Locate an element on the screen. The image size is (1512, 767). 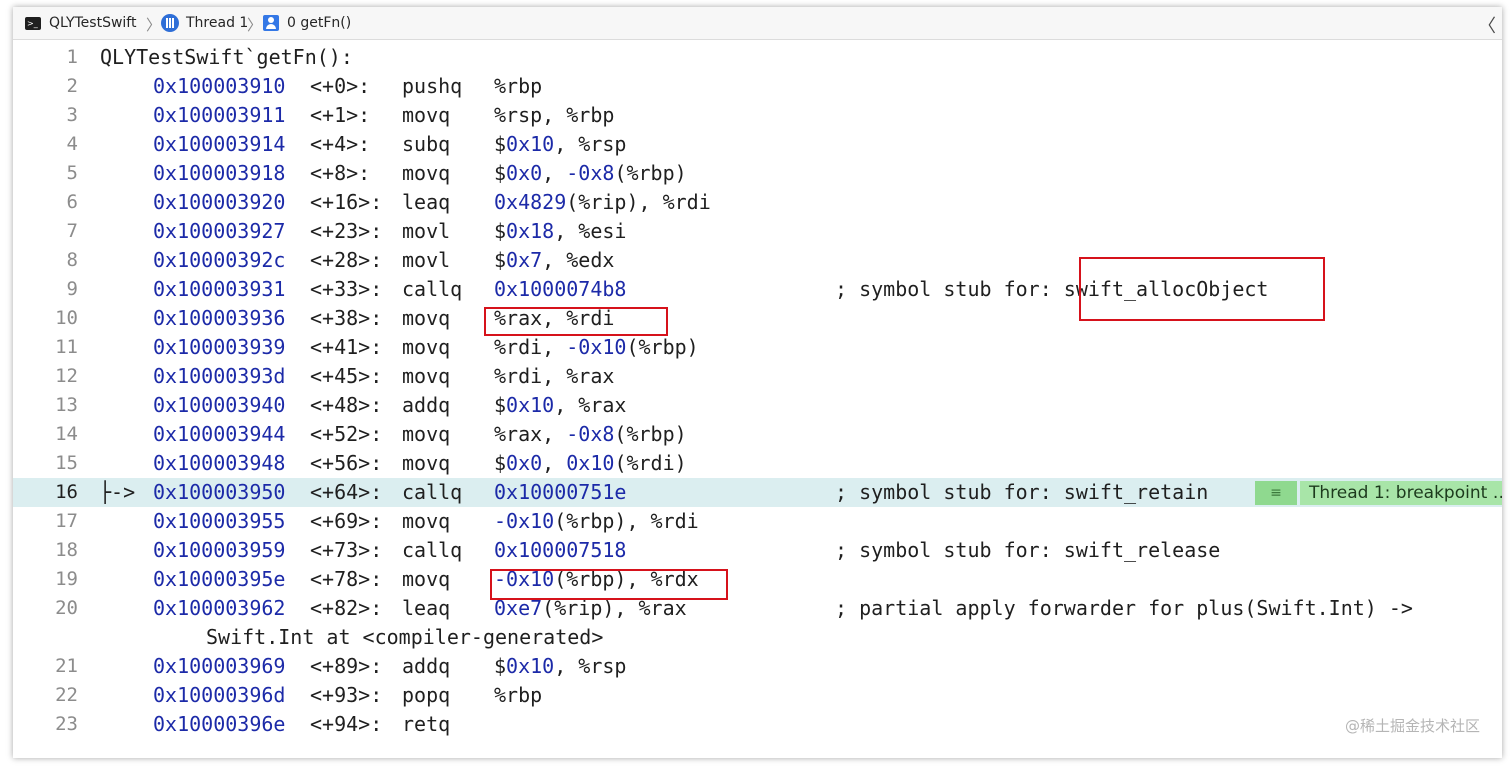
instruction-address: 0x100003944 is located at coordinates (219, 434).